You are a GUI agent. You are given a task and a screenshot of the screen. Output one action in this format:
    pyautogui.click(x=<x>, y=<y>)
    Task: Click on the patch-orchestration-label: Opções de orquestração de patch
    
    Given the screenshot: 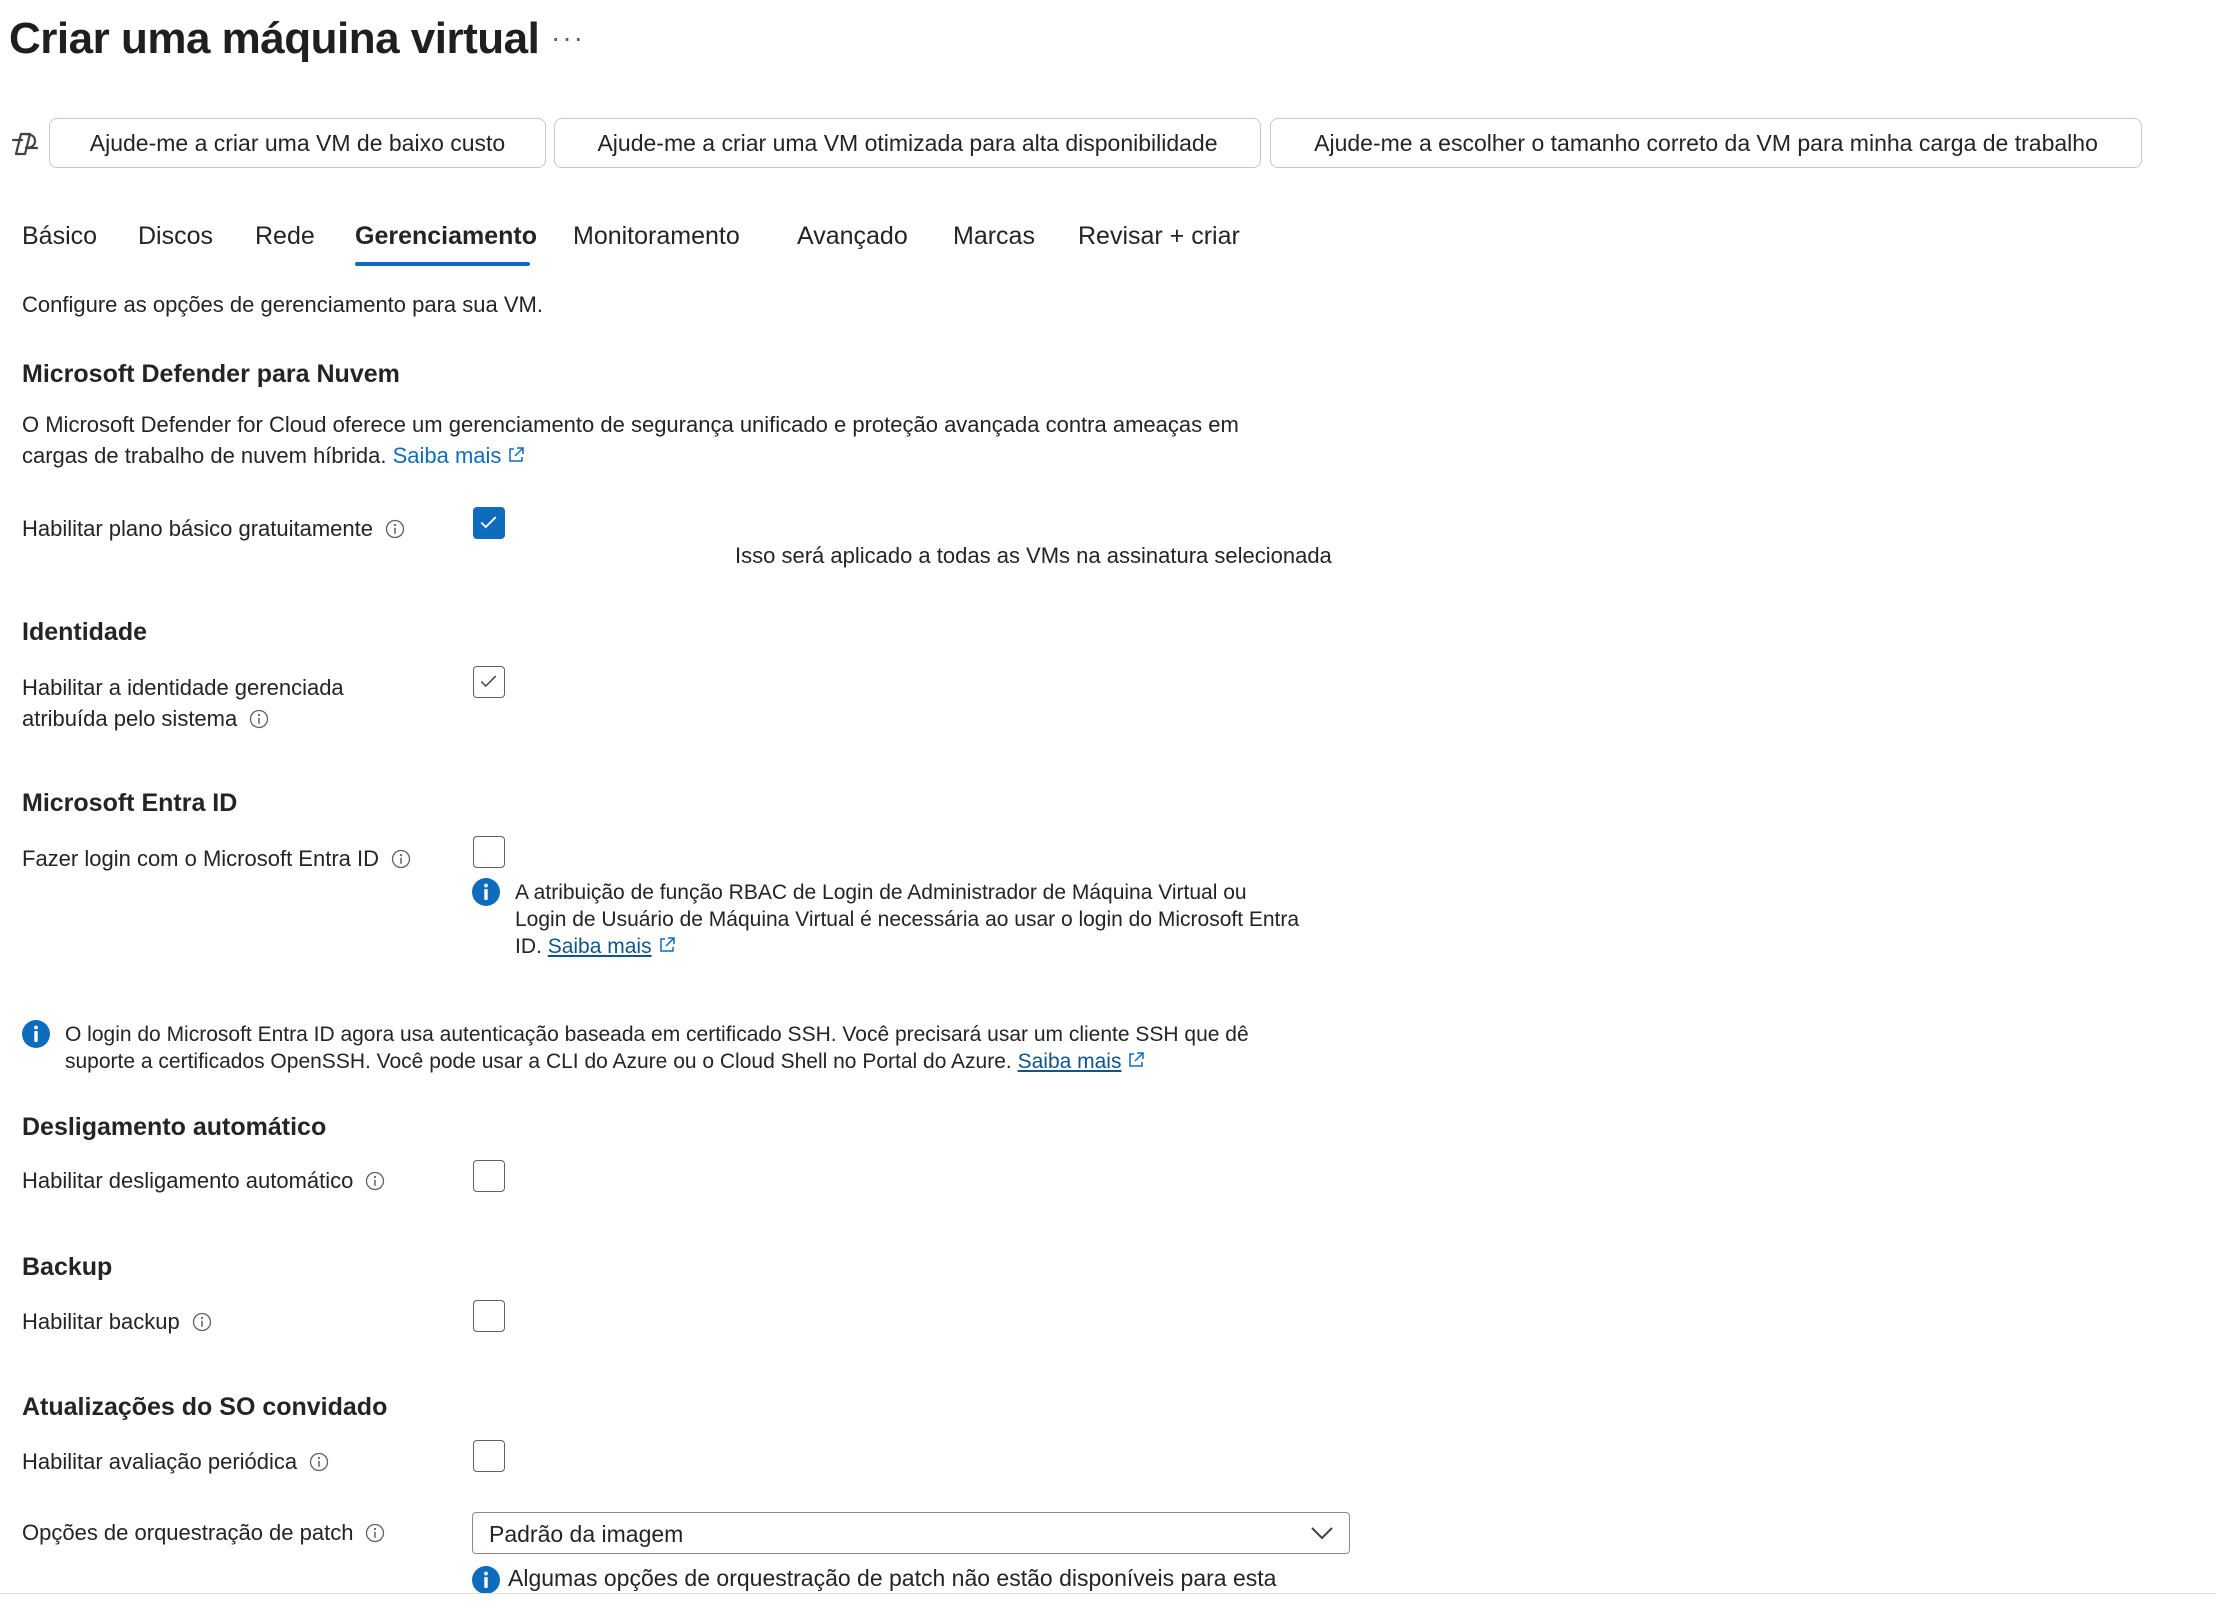 What is the action you would take?
    pyautogui.click(x=203, y=1532)
    